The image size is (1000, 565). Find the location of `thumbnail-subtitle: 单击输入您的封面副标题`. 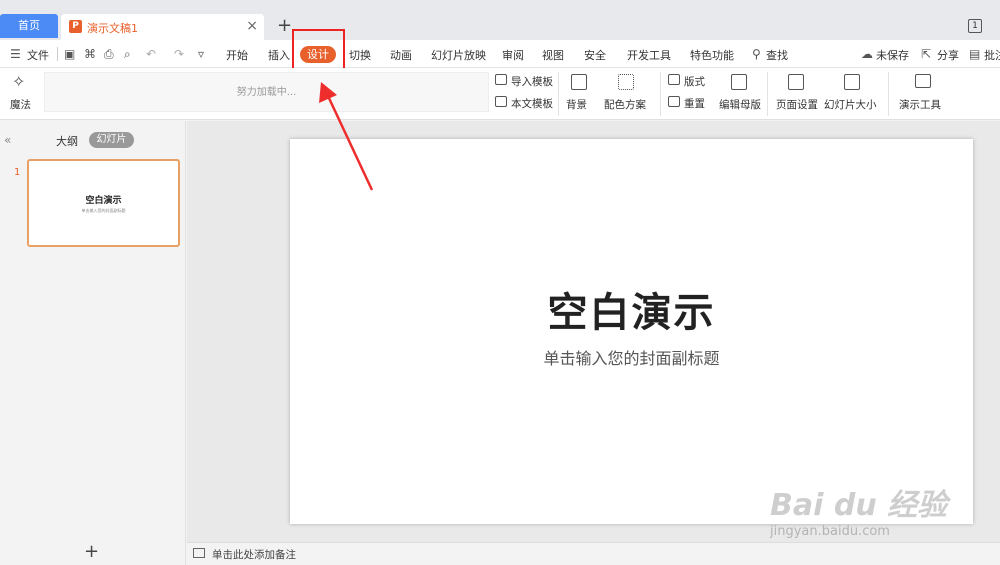

thumbnail-subtitle: 单击输入您的封面副标题 is located at coordinates (103, 210).